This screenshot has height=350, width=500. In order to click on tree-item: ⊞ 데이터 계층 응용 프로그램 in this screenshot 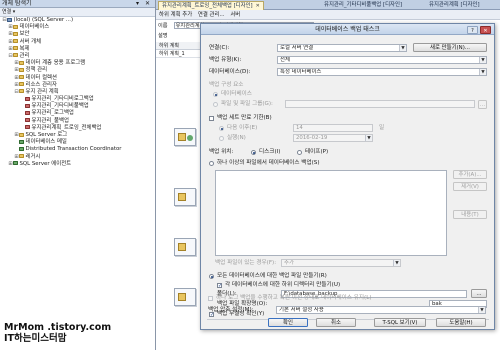, I will do `click(77, 63)`.